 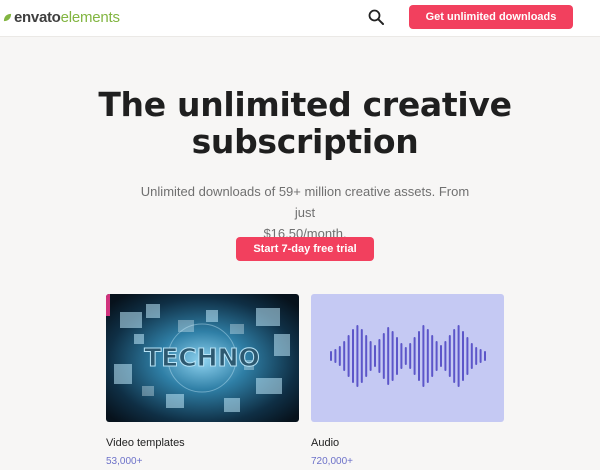 I want to click on category-label-audio: Audio, so click(x=325, y=443).